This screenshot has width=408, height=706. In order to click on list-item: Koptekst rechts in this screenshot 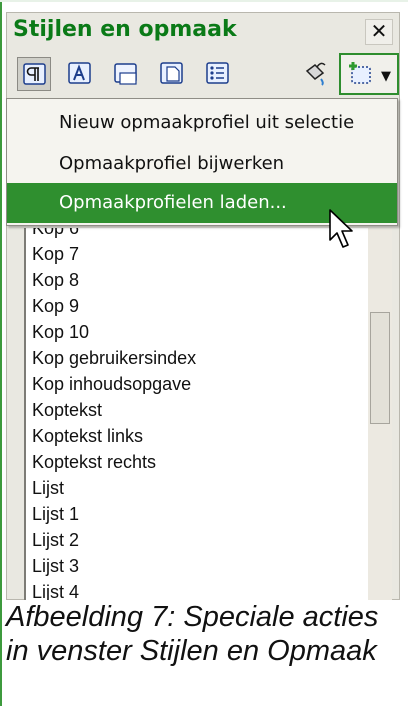, I will do `click(94, 462)`.